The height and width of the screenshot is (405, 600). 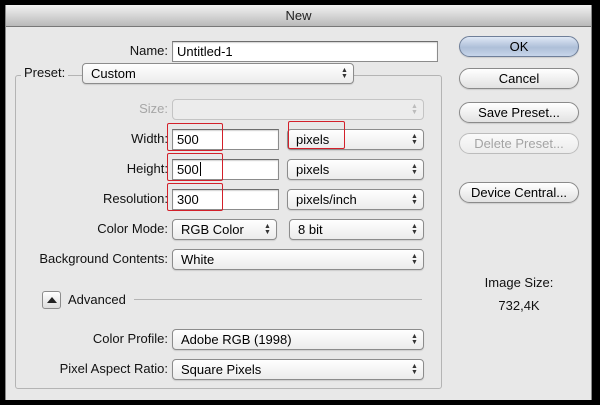 What do you see at coordinates (355, 169) in the screenshot?
I see `height-unit-dropdown: pixels ▲ ▼` at bounding box center [355, 169].